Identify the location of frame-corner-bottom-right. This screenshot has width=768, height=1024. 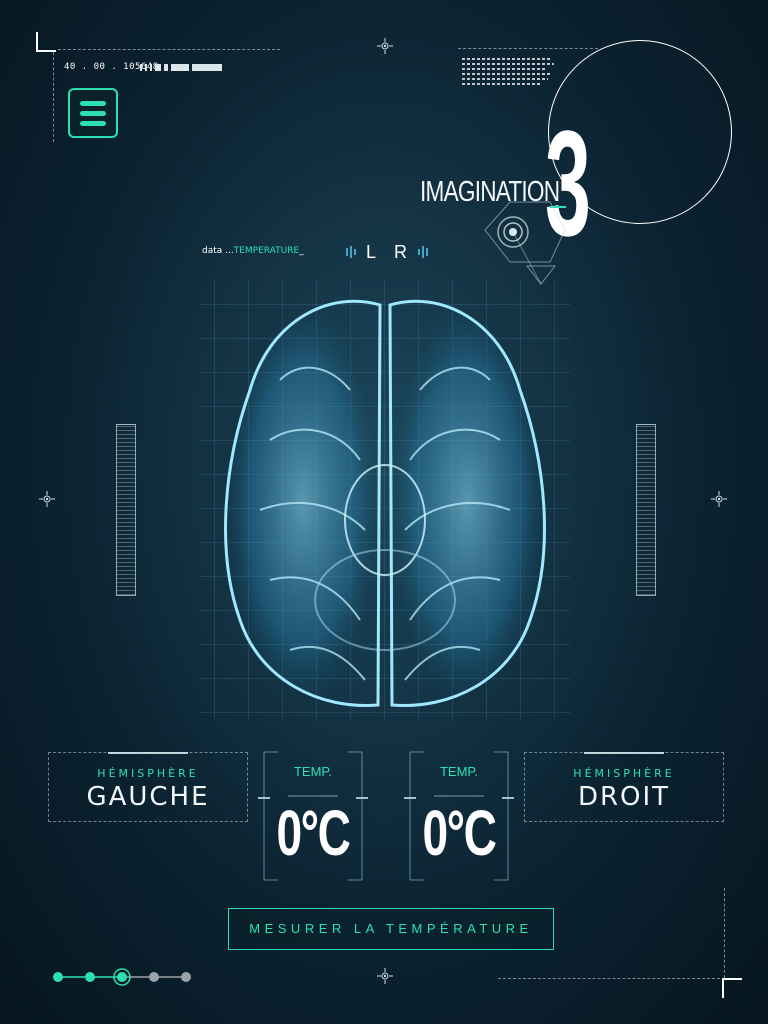
(732, 988).